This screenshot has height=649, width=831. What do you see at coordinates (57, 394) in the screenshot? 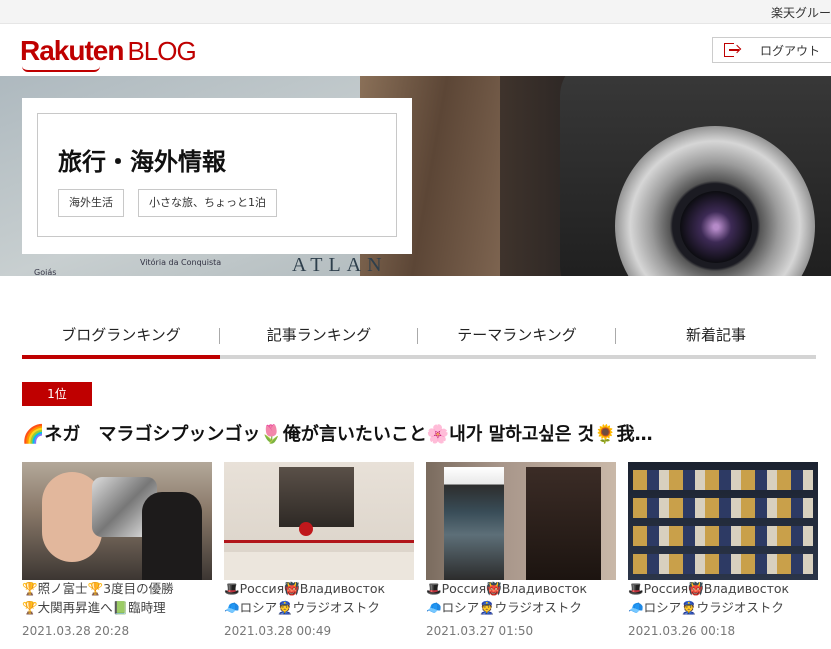
I see `rank-badge: 1位` at bounding box center [57, 394].